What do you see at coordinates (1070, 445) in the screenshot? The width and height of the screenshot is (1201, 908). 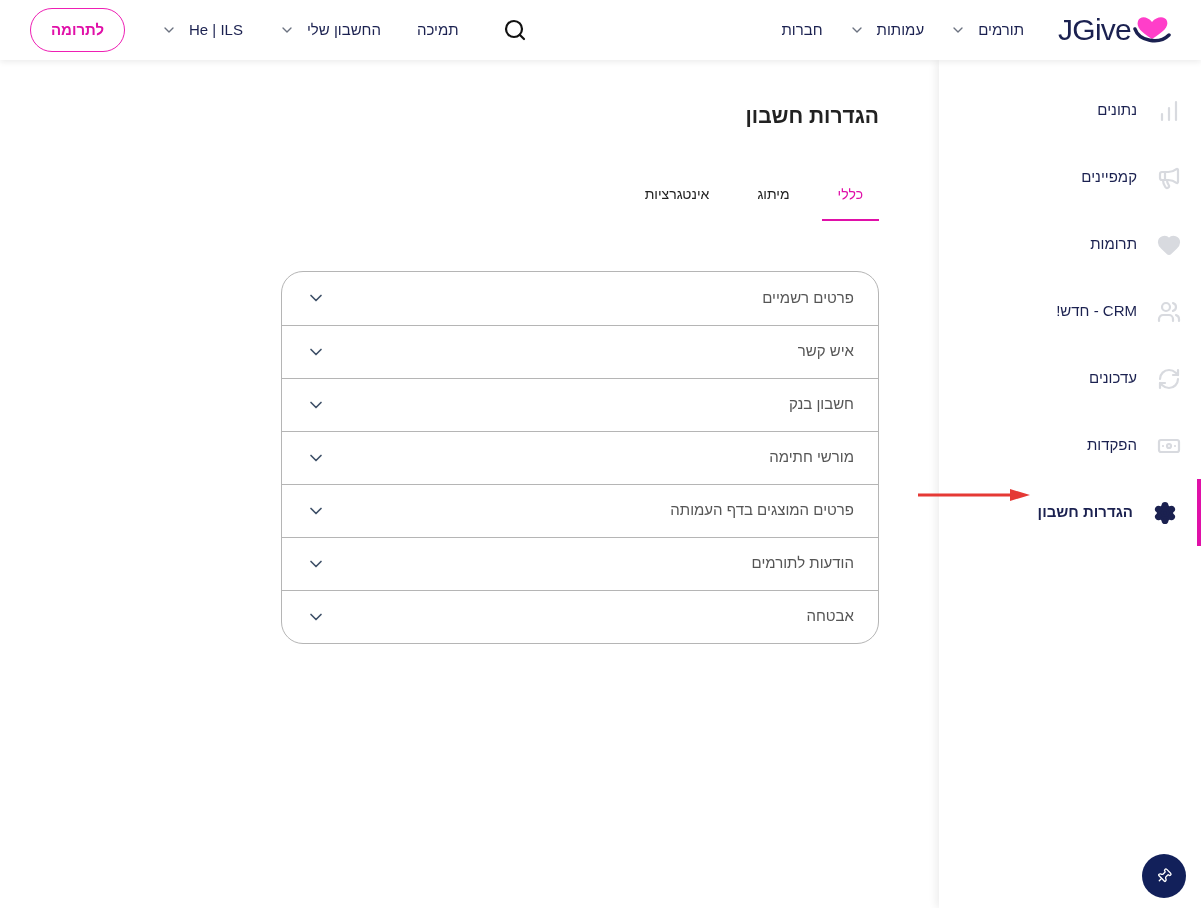 I see `sidebar-item: הפקדות` at bounding box center [1070, 445].